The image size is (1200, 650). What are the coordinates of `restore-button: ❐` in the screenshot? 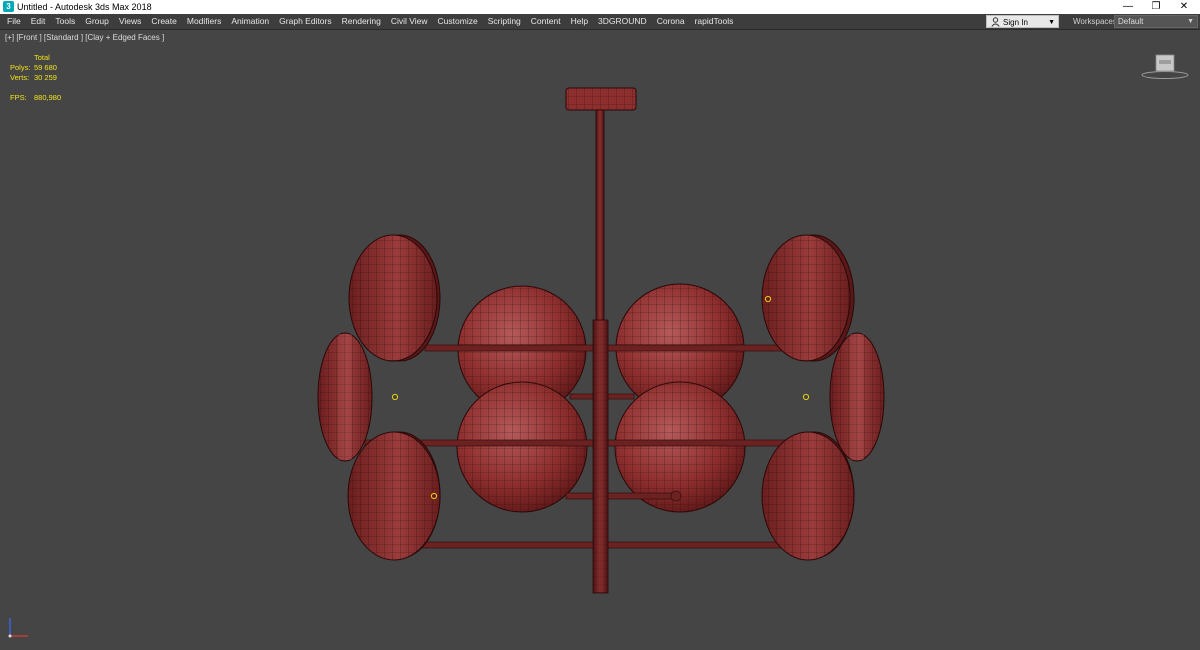 It's located at (1156, 7).